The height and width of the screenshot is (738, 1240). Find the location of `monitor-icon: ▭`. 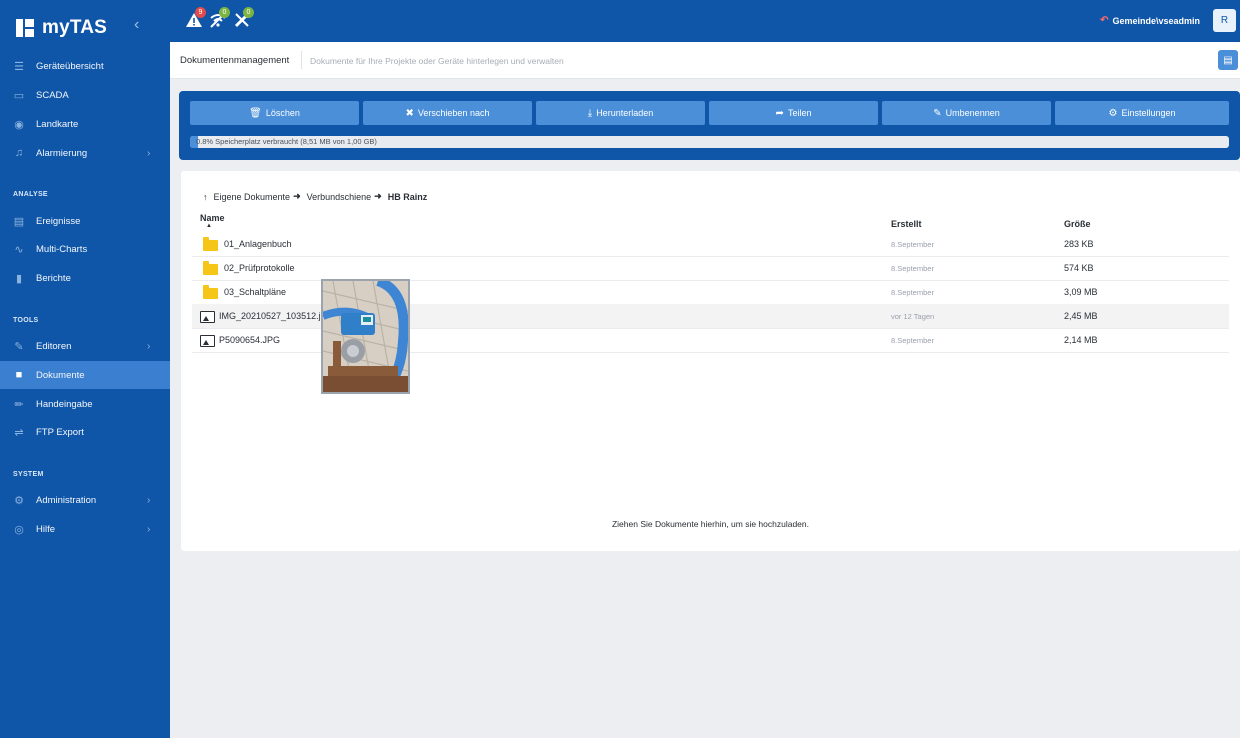

monitor-icon: ▭ is located at coordinates (19, 95).